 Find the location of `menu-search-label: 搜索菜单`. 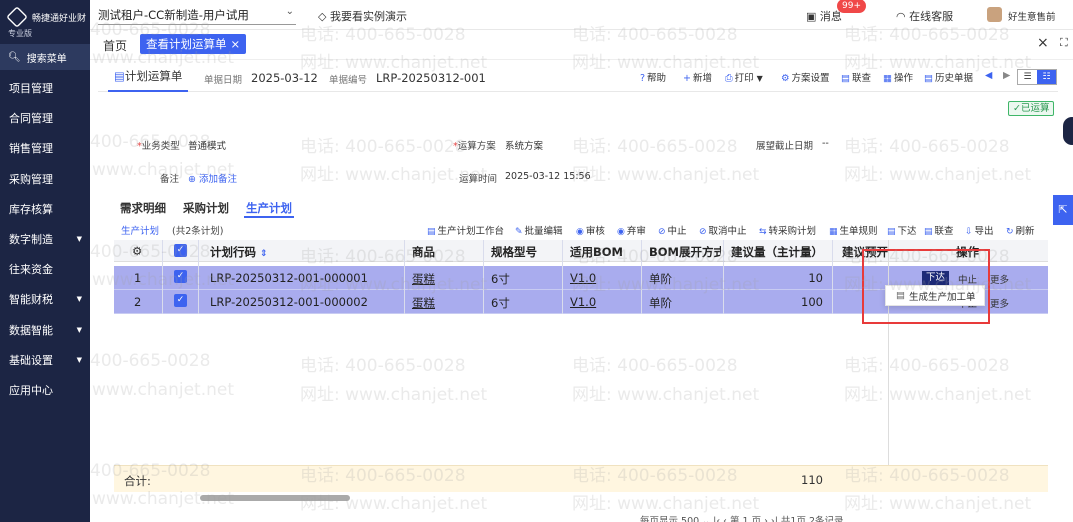

menu-search-label: 搜索菜单 is located at coordinates (46, 59).